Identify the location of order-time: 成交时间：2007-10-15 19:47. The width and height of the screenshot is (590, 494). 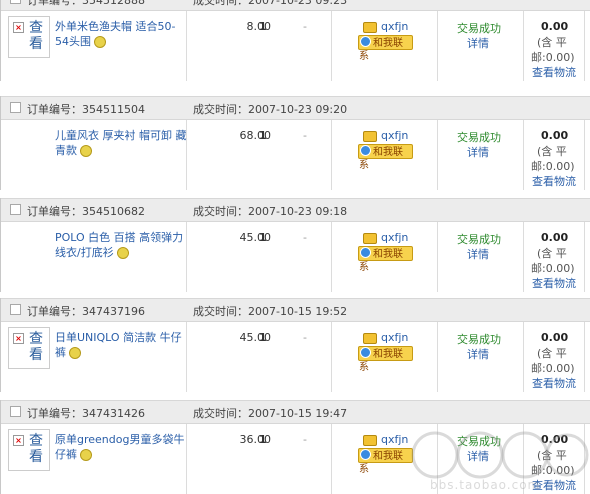
(270, 413).